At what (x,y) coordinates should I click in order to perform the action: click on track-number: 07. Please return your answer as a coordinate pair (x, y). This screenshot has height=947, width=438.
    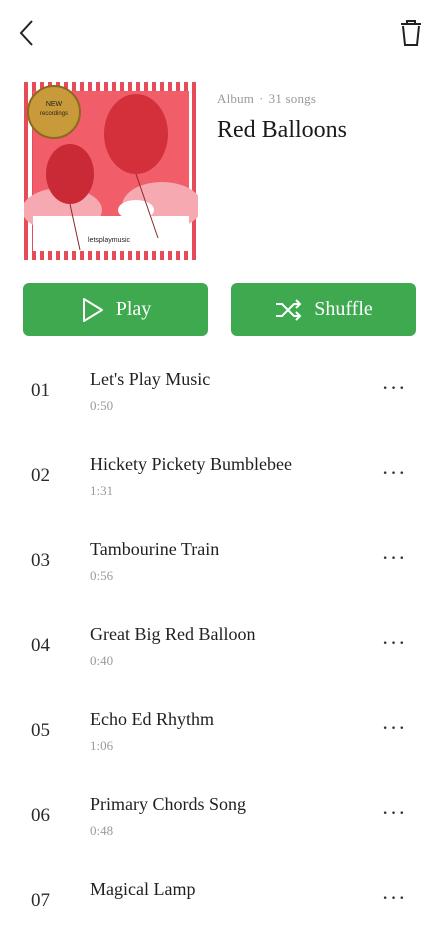
    Looking at the image, I should click on (40, 900).